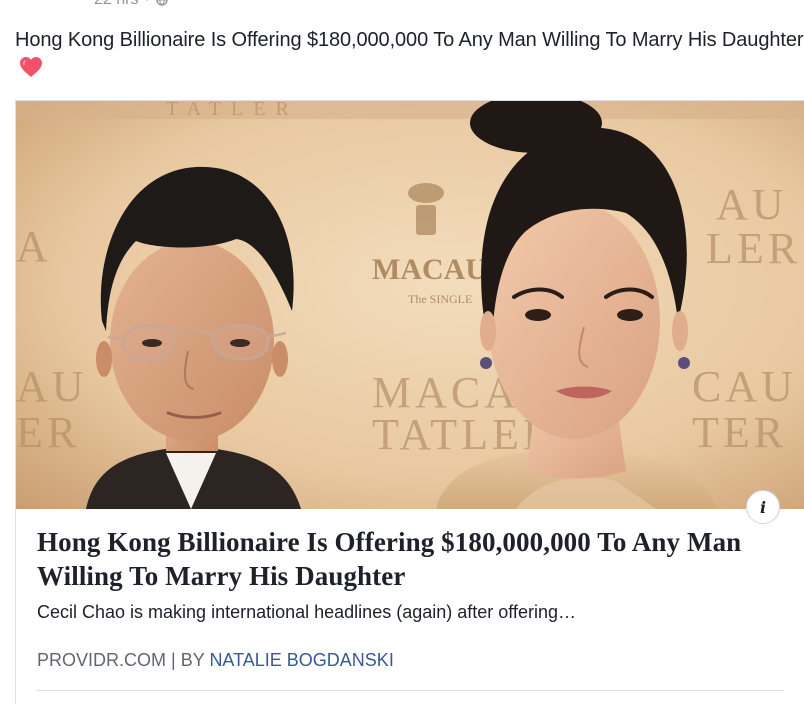  What do you see at coordinates (753, 248) in the screenshot?
I see `sign-right-ler: LER` at bounding box center [753, 248].